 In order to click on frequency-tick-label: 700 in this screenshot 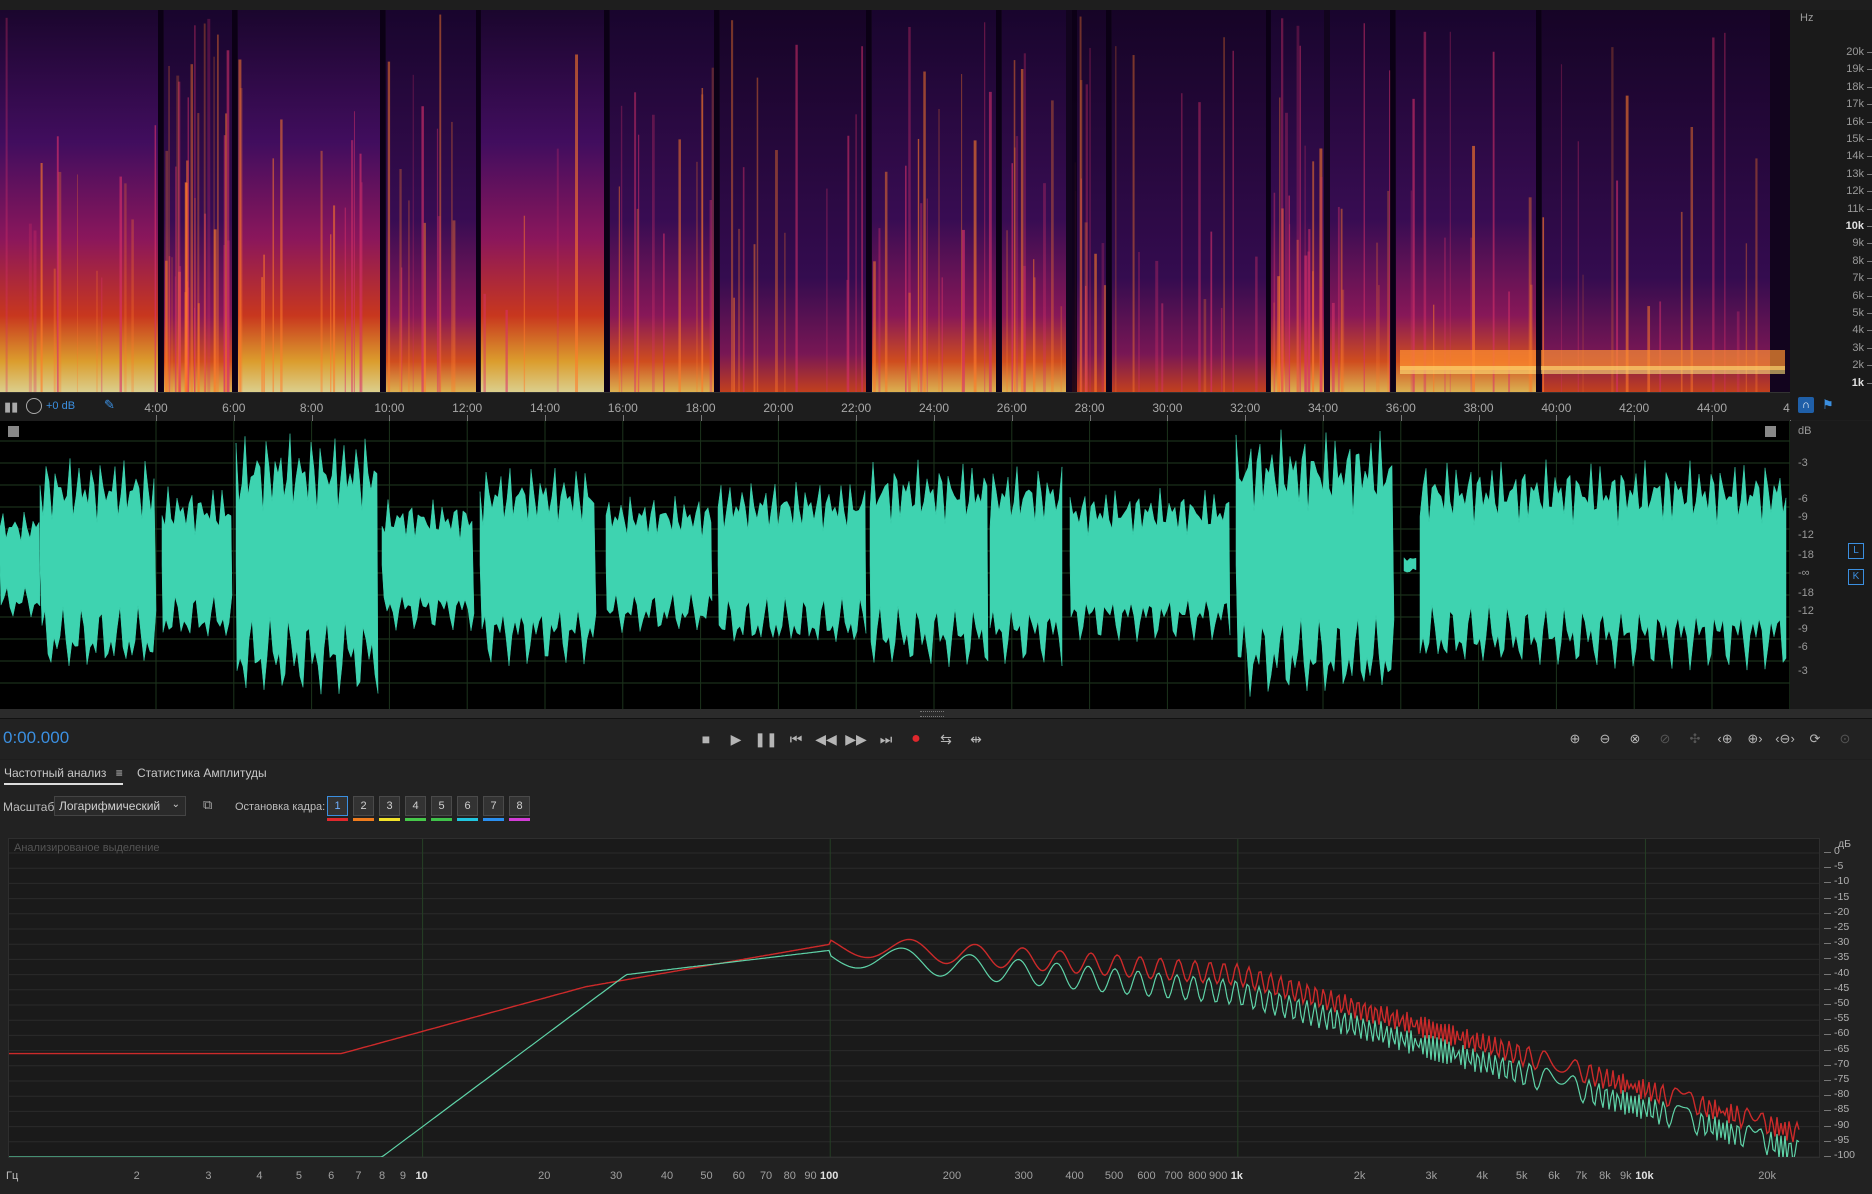, I will do `click(1173, 1176)`.